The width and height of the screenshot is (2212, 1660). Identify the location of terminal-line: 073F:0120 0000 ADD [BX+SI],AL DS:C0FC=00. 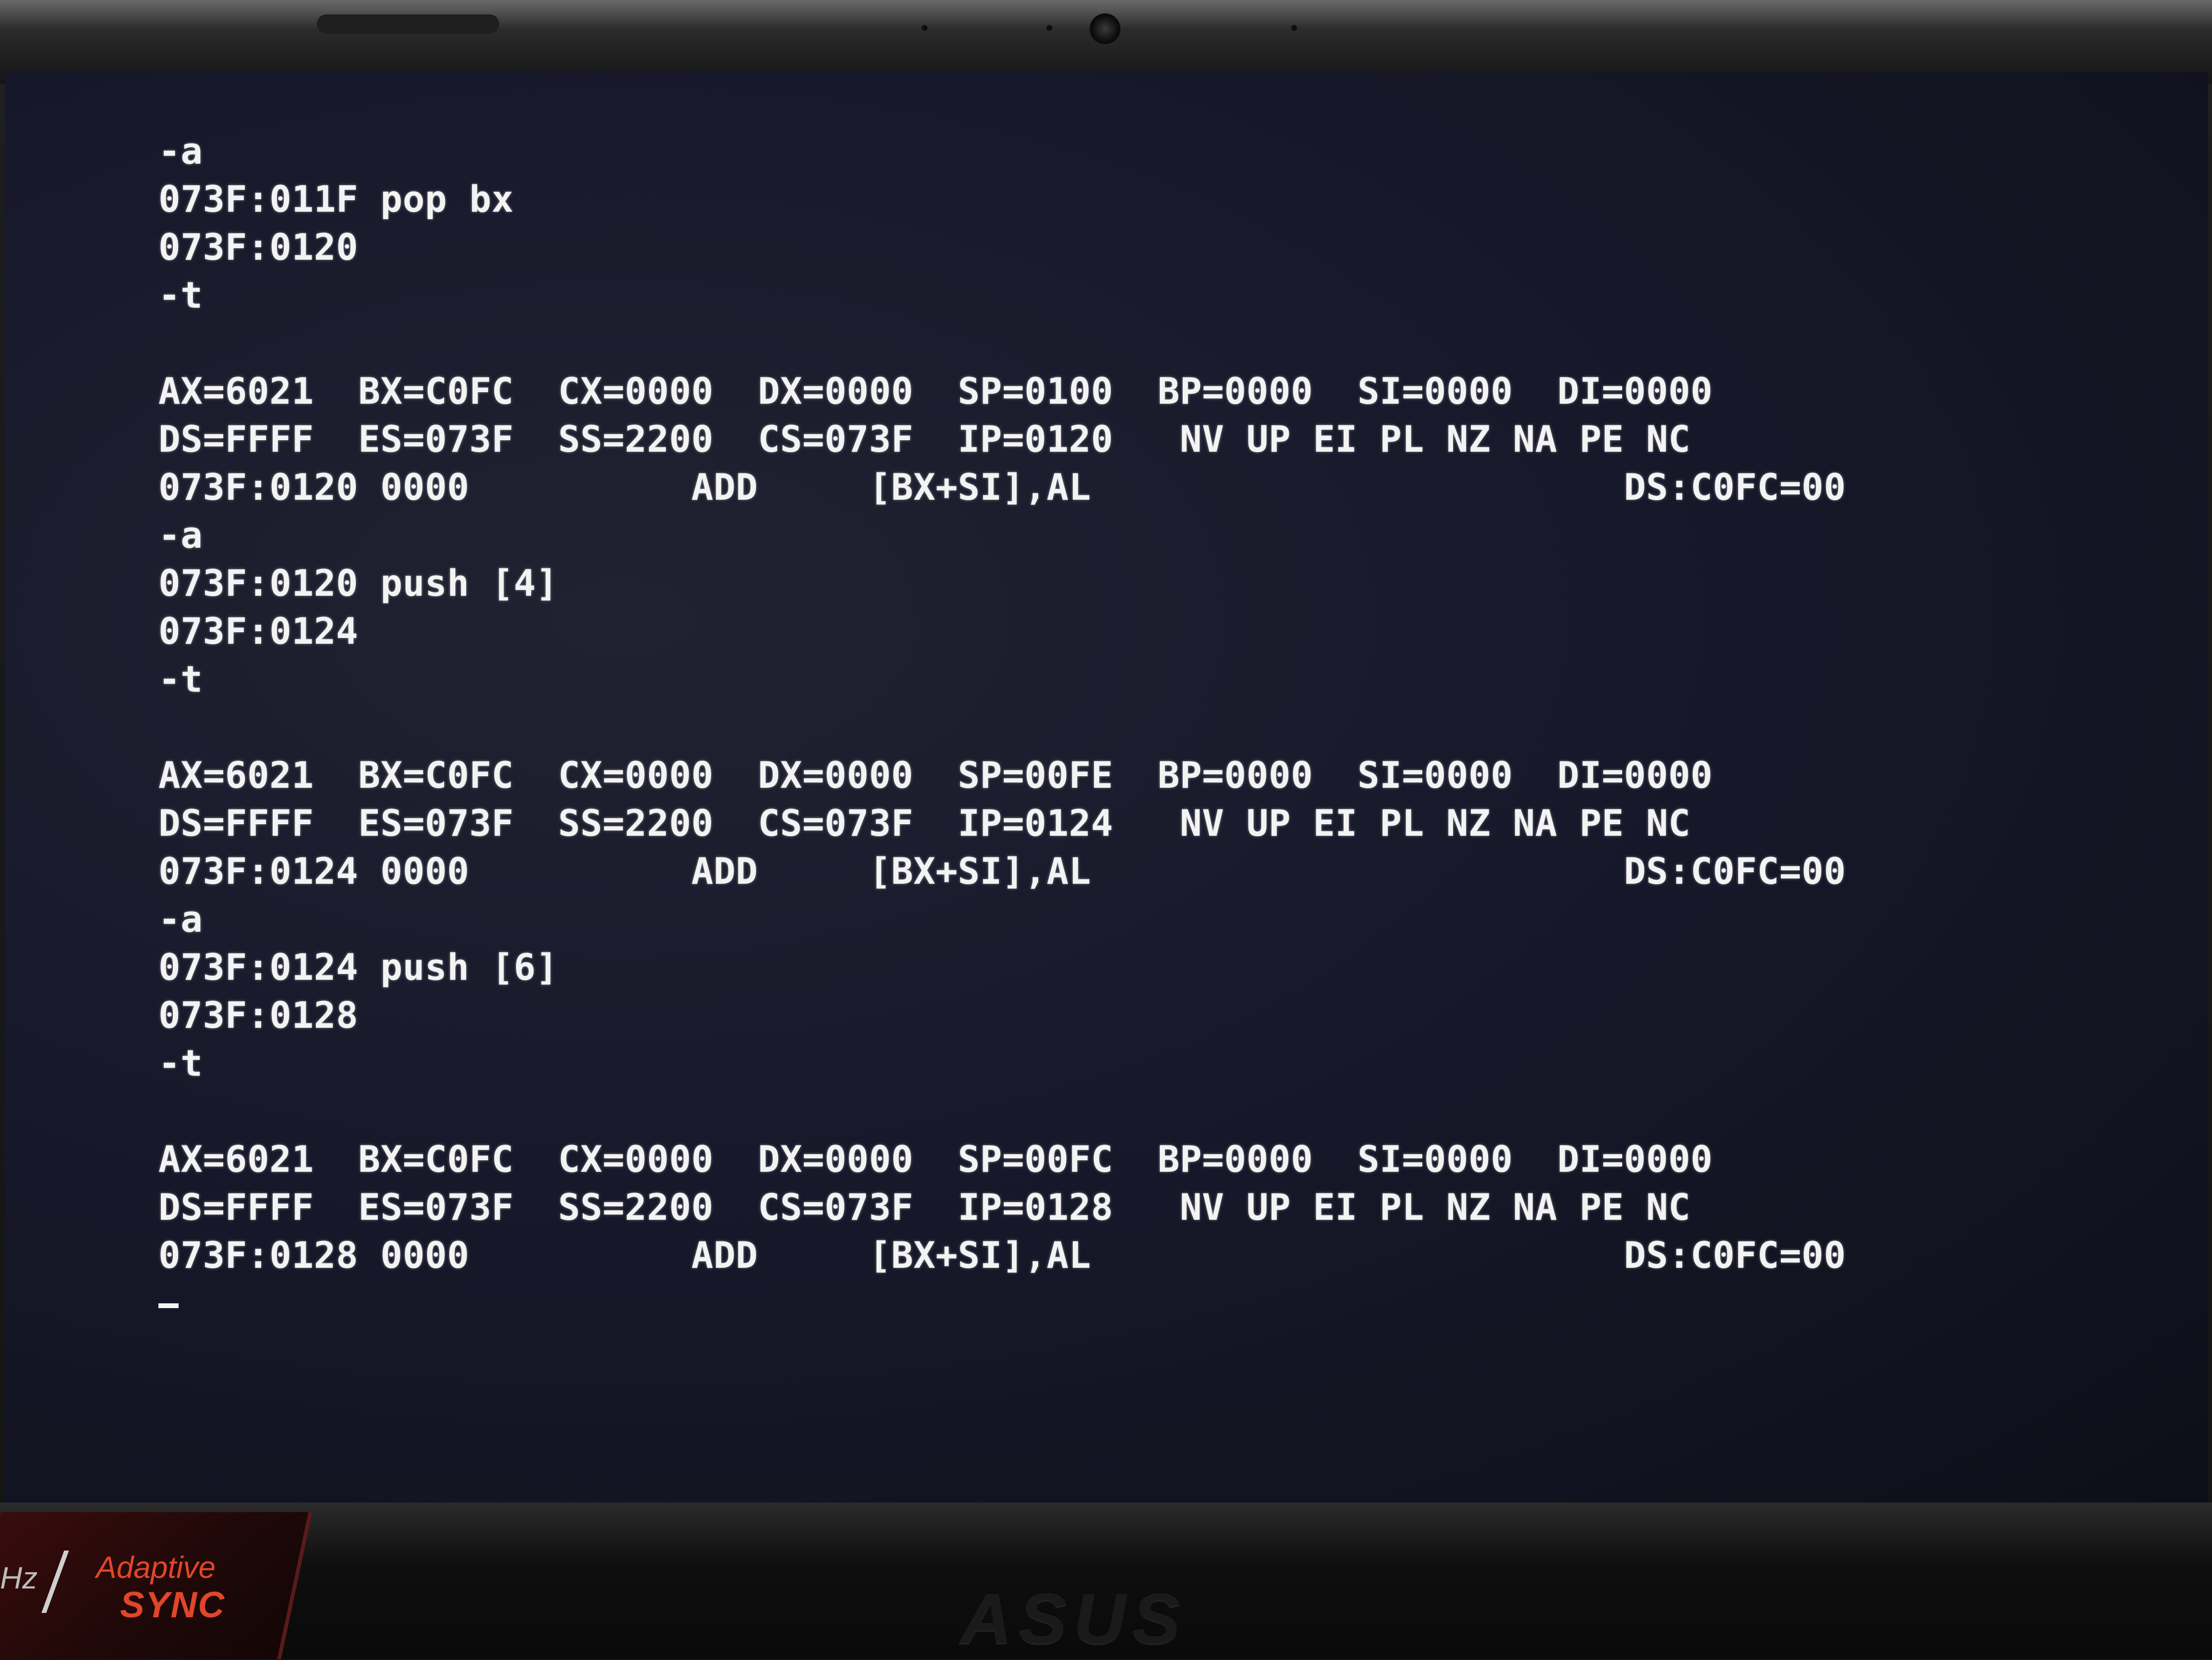
(1002, 487).